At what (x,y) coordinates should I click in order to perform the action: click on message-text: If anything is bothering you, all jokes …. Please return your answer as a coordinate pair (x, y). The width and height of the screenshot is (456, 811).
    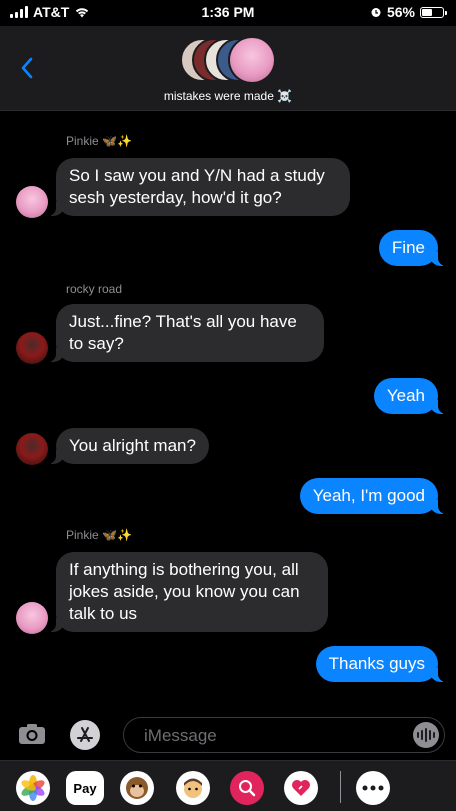
    Looking at the image, I should click on (184, 591).